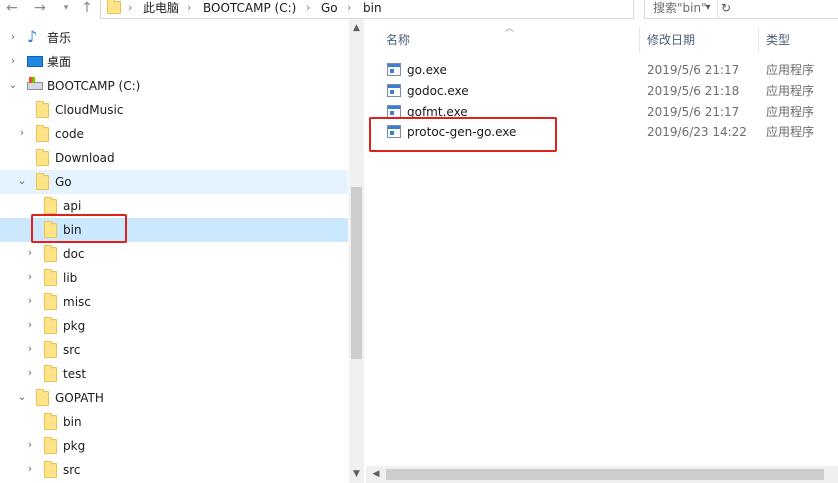 This screenshot has width=838, height=483. I want to click on tree-item-label: doc, so click(74, 254).